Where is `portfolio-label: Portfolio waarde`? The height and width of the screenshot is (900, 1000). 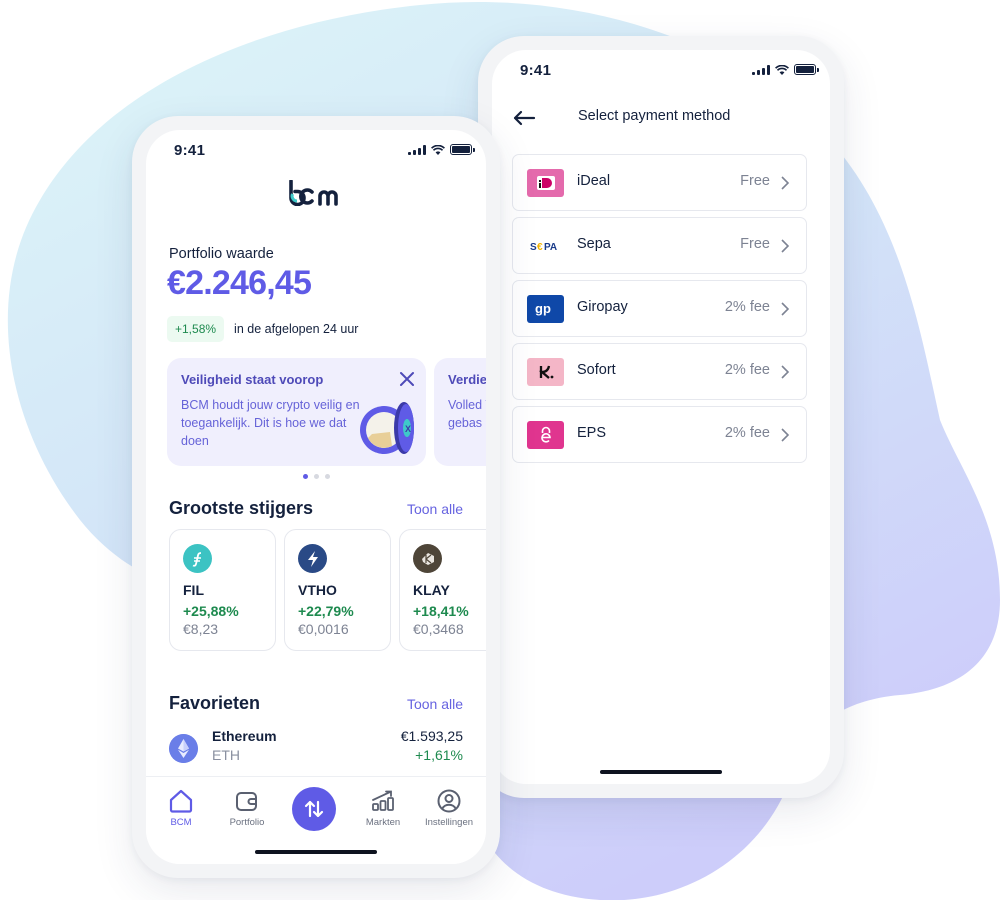 portfolio-label: Portfolio waarde is located at coordinates (221, 254).